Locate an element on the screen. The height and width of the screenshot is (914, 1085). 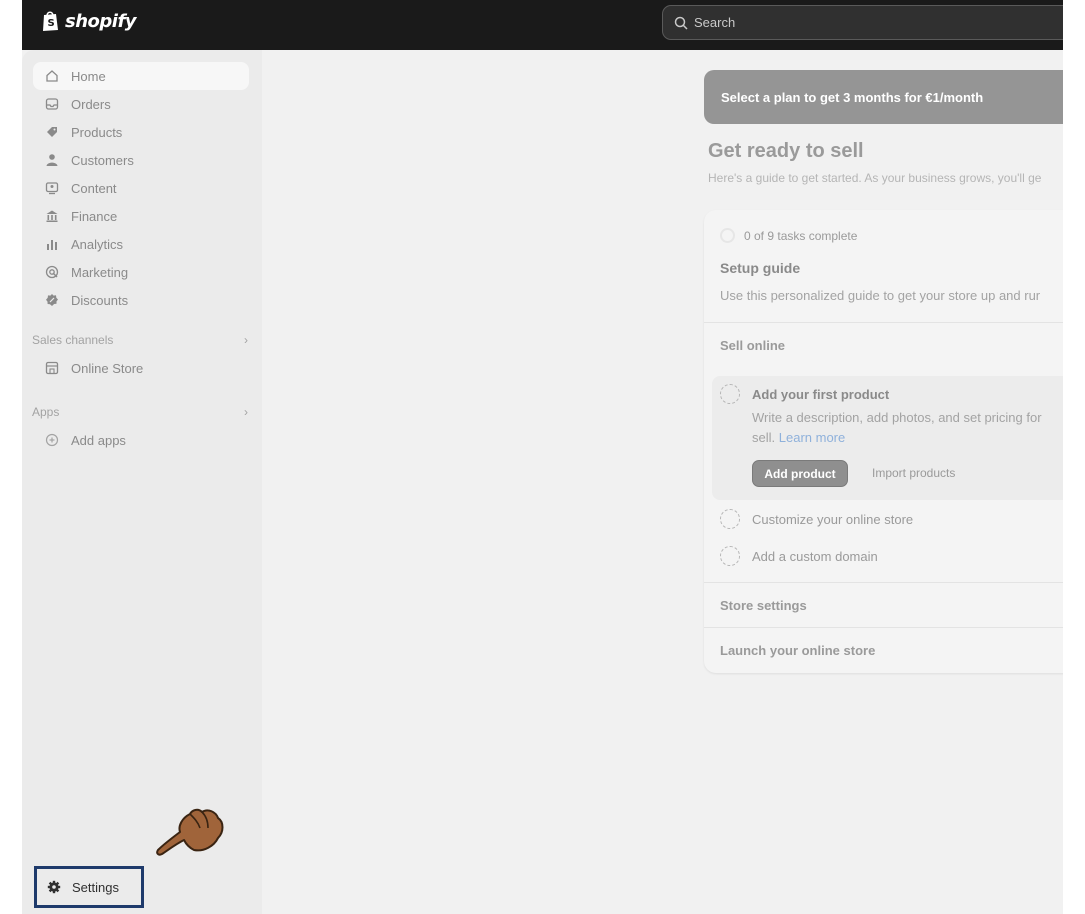
sidebar-item-content: Content is located at coordinates (141, 188).